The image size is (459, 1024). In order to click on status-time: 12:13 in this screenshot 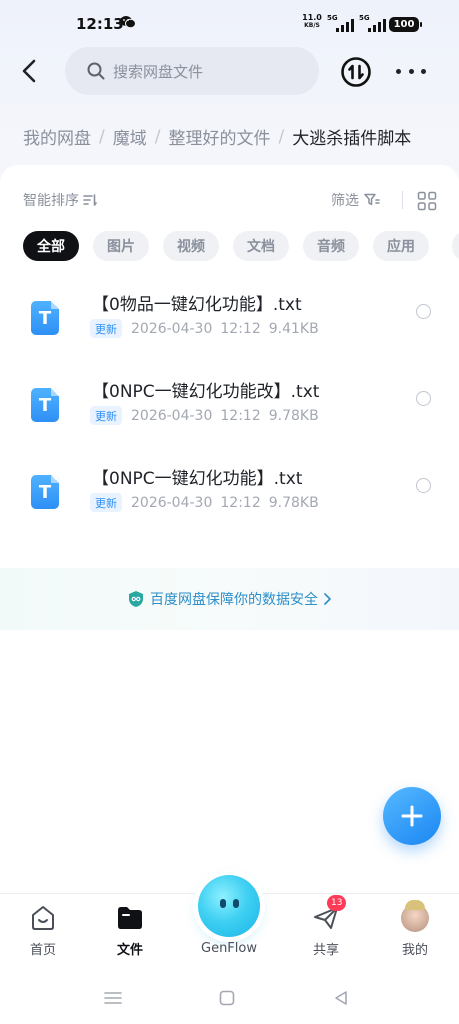, I will do `click(100, 24)`.